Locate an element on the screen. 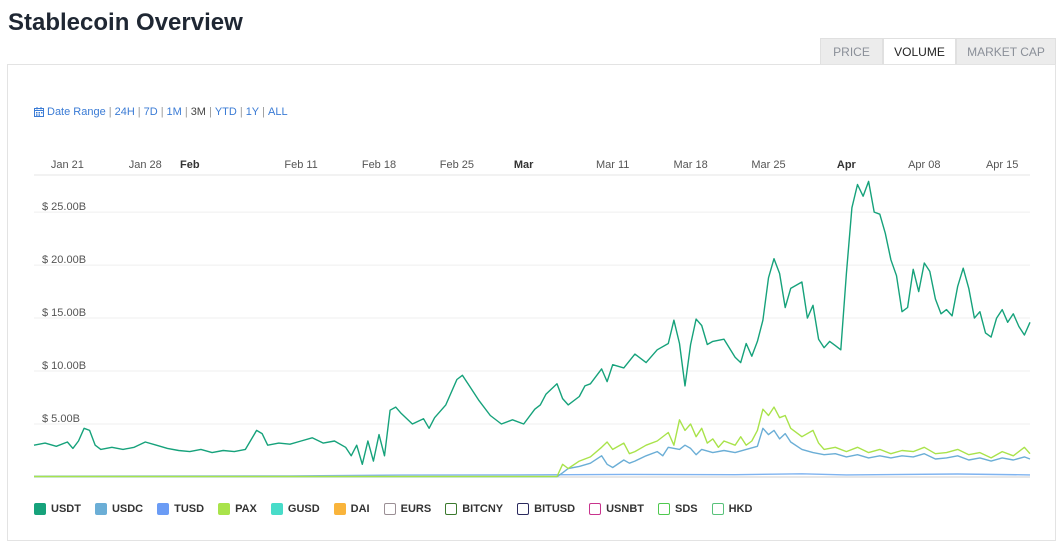 The image size is (1063, 549). x-tick-label: Mar is located at coordinates (524, 165).